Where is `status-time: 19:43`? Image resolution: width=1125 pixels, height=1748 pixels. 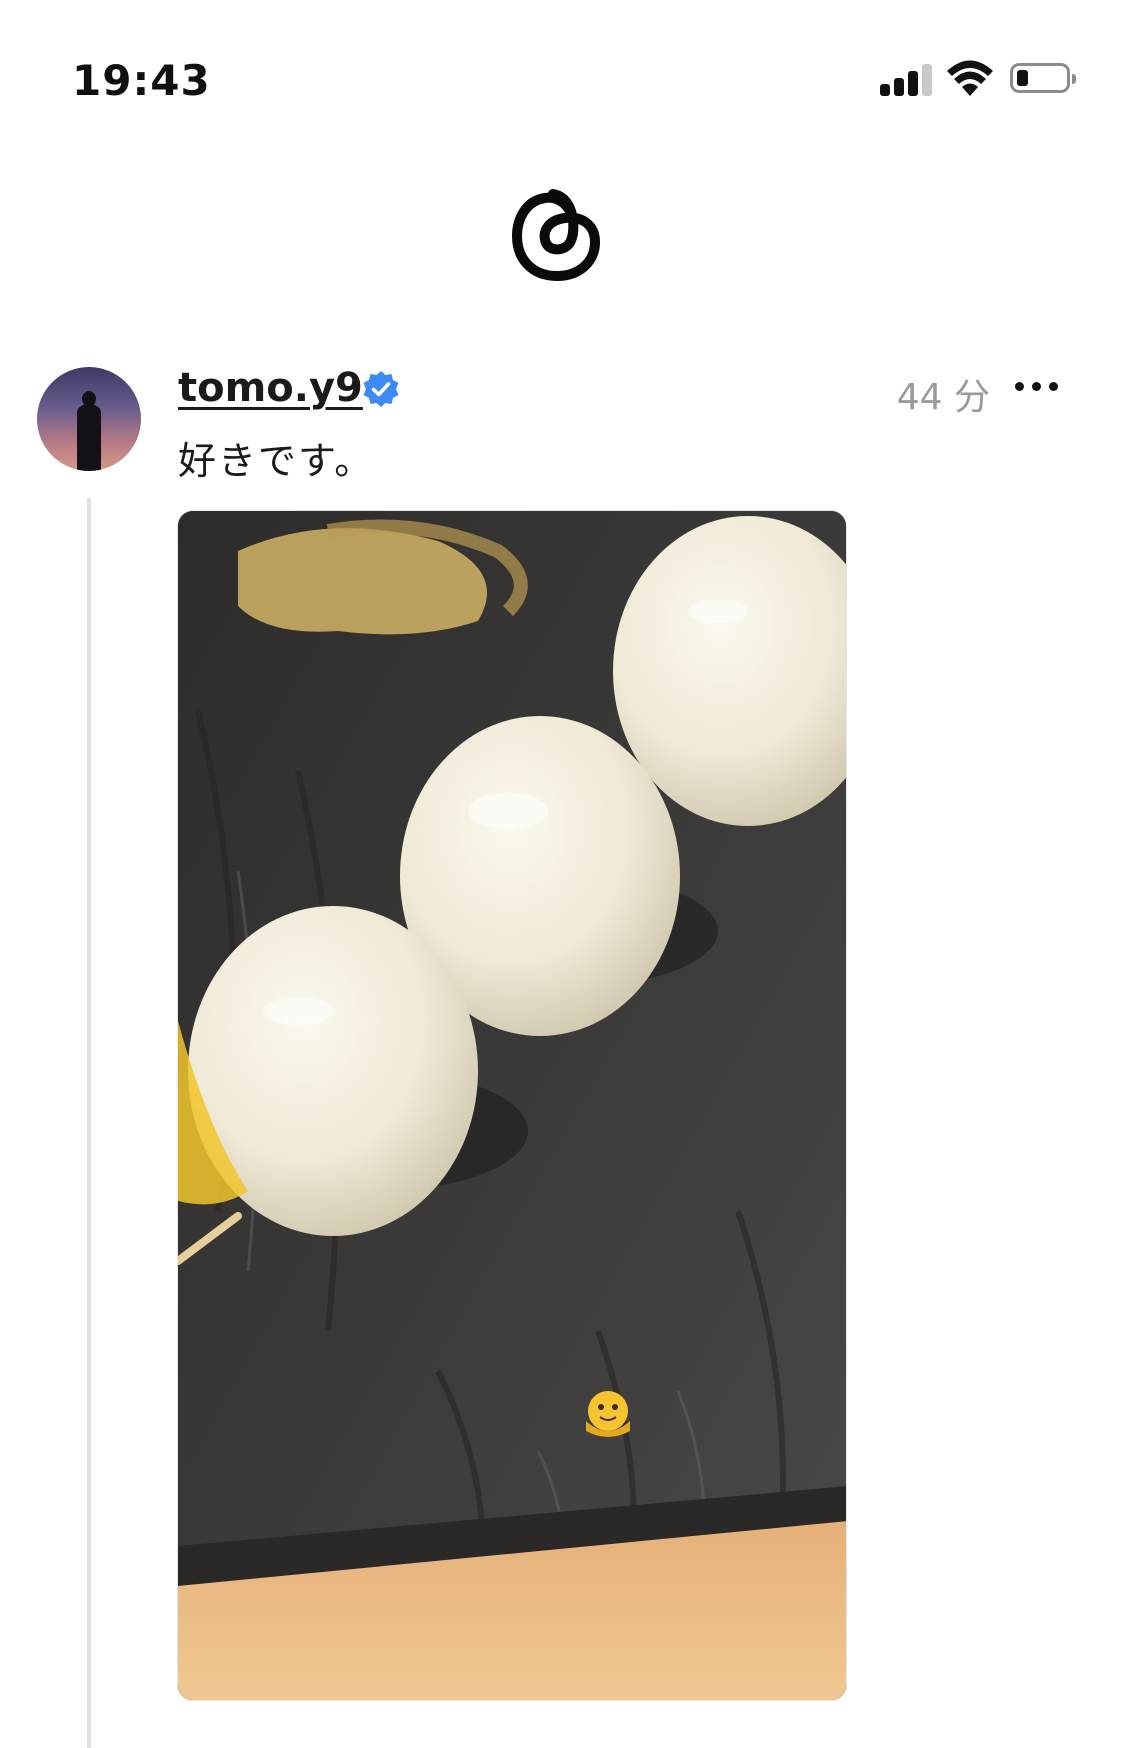 status-time: 19:43 is located at coordinates (141, 80).